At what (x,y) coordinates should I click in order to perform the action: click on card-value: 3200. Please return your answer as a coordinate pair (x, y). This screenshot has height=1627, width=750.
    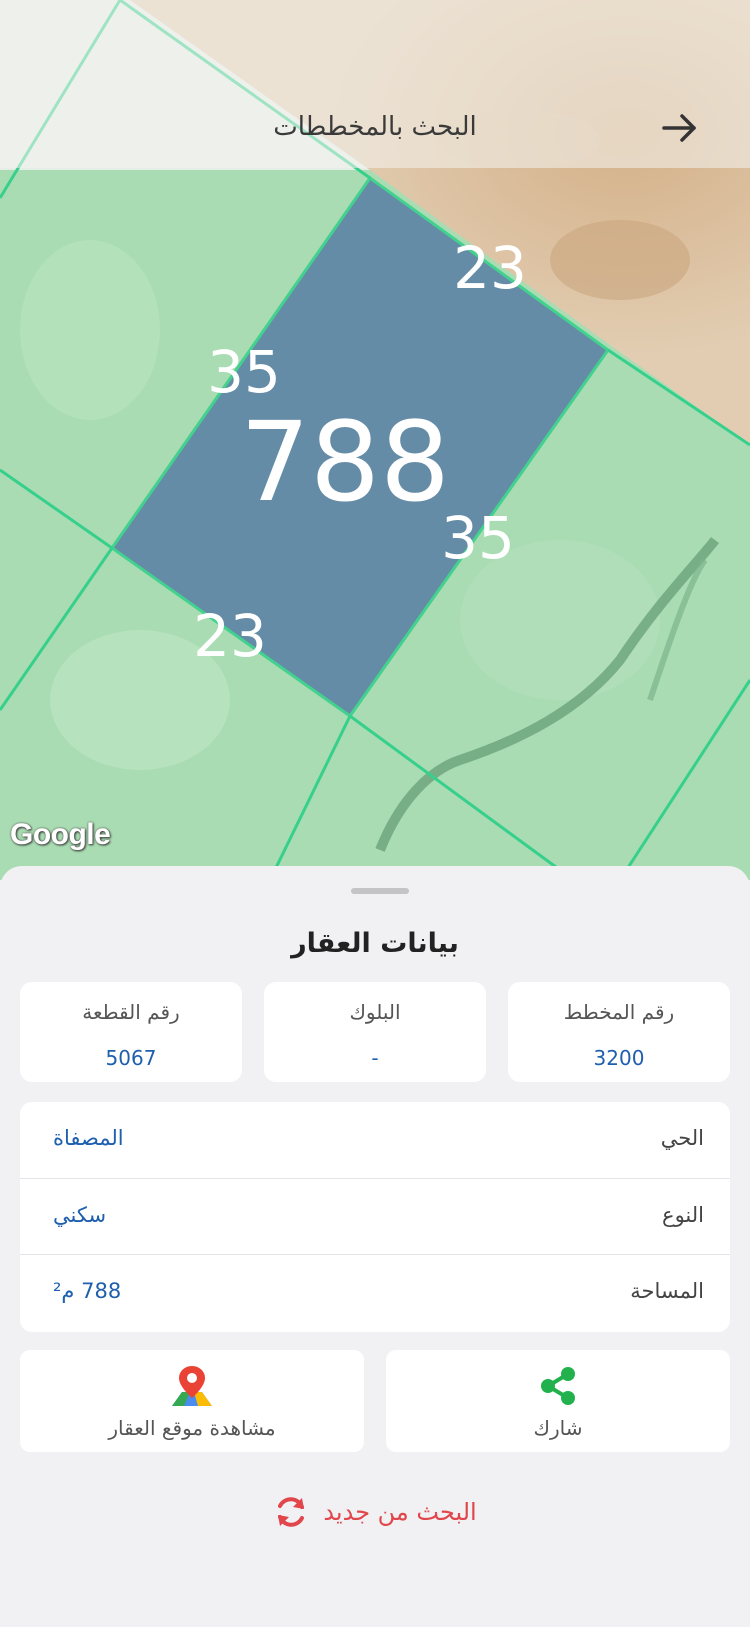
    Looking at the image, I should click on (619, 1058).